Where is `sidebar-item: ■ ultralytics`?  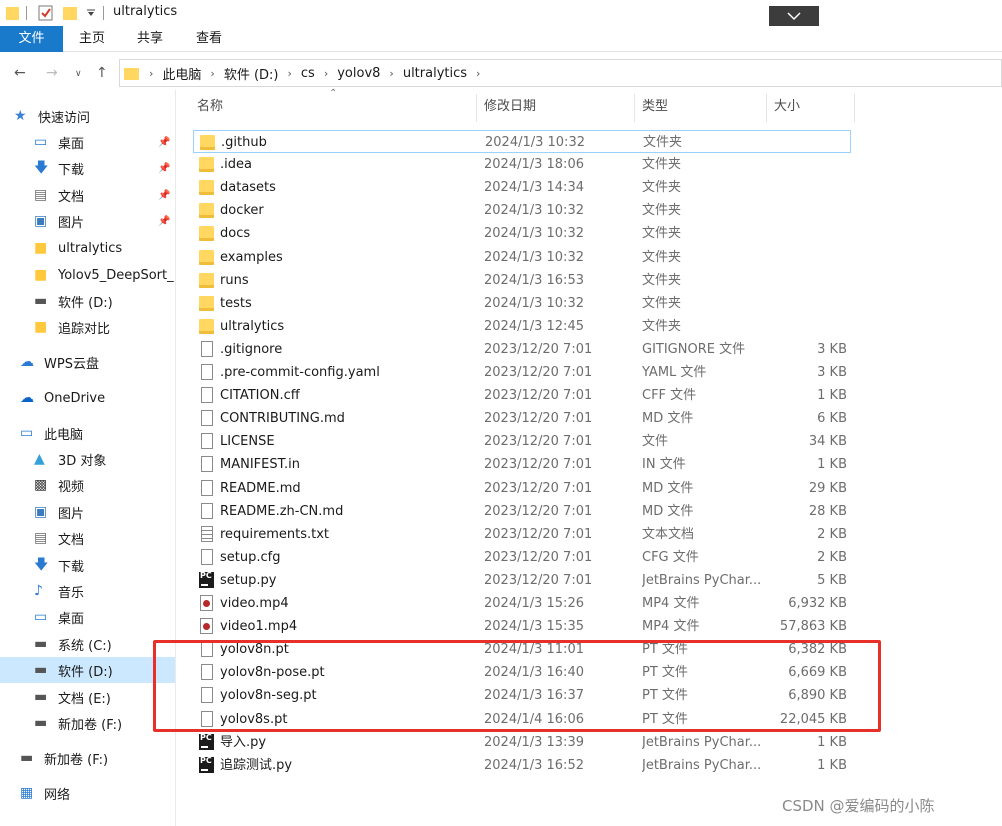 sidebar-item: ■ ultralytics is located at coordinates (87, 248).